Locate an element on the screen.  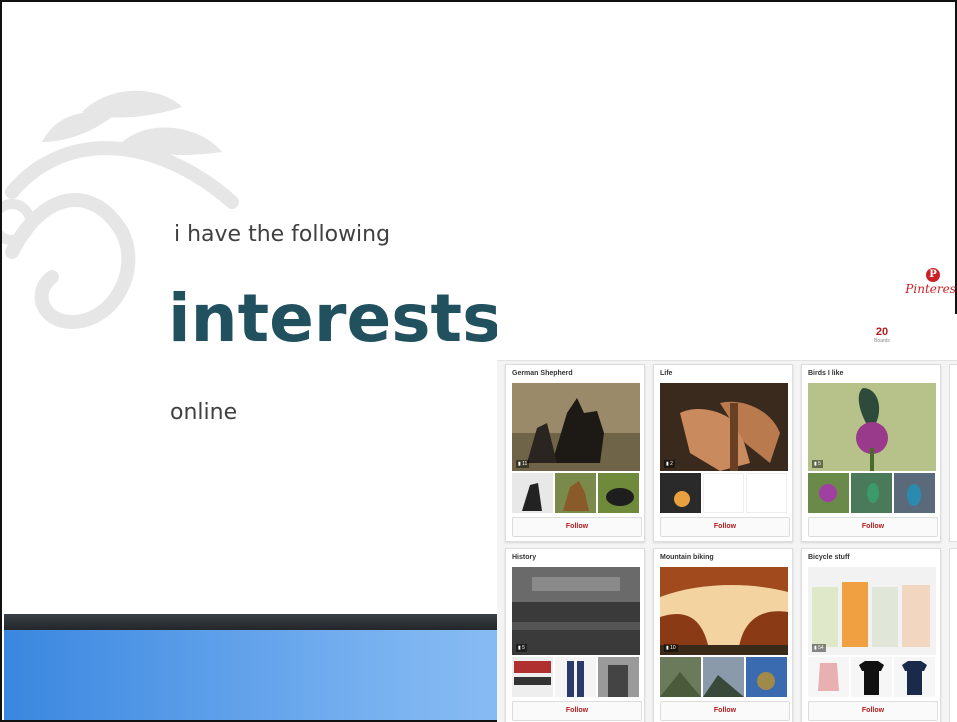
boards-count-number: 20 is located at coordinates (882, 332).